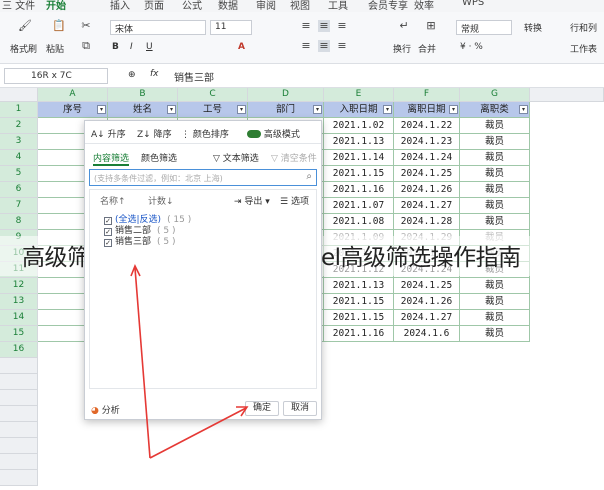 The height and width of the screenshot is (490, 604). I want to click on sort-asc-button: A↓ 升序, so click(108, 133).